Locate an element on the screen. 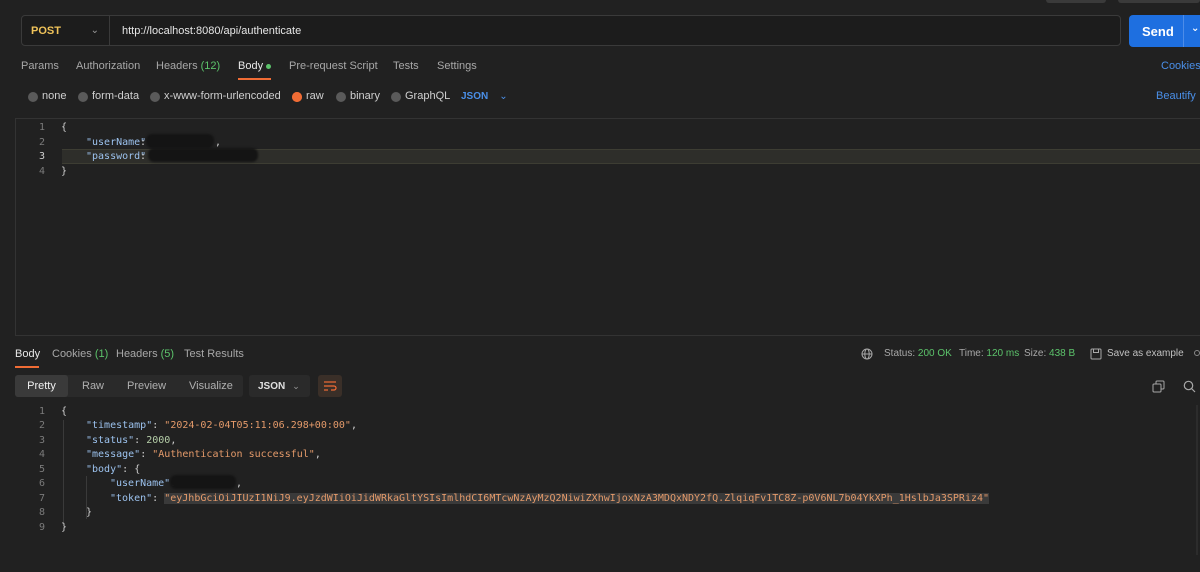 The width and height of the screenshot is (1200, 572). body-indicator-dot is located at coordinates (269, 66).